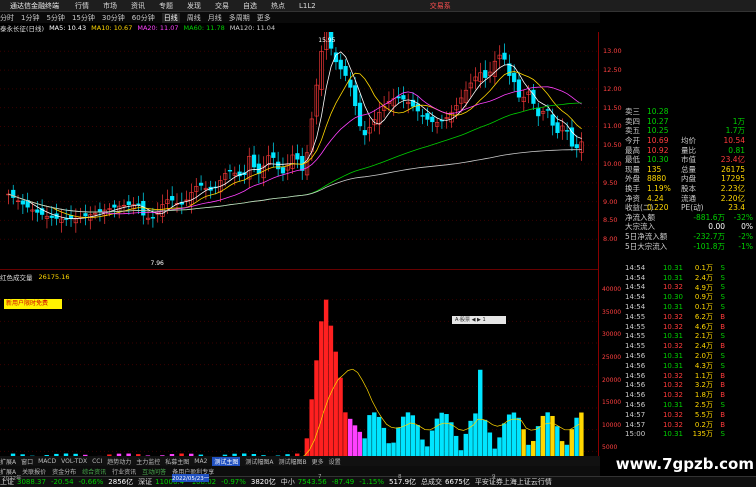 The image size is (756, 487). Describe the element at coordinates (293, 461) in the screenshot. I see `indicator-tab: 测试幅图B` at that location.